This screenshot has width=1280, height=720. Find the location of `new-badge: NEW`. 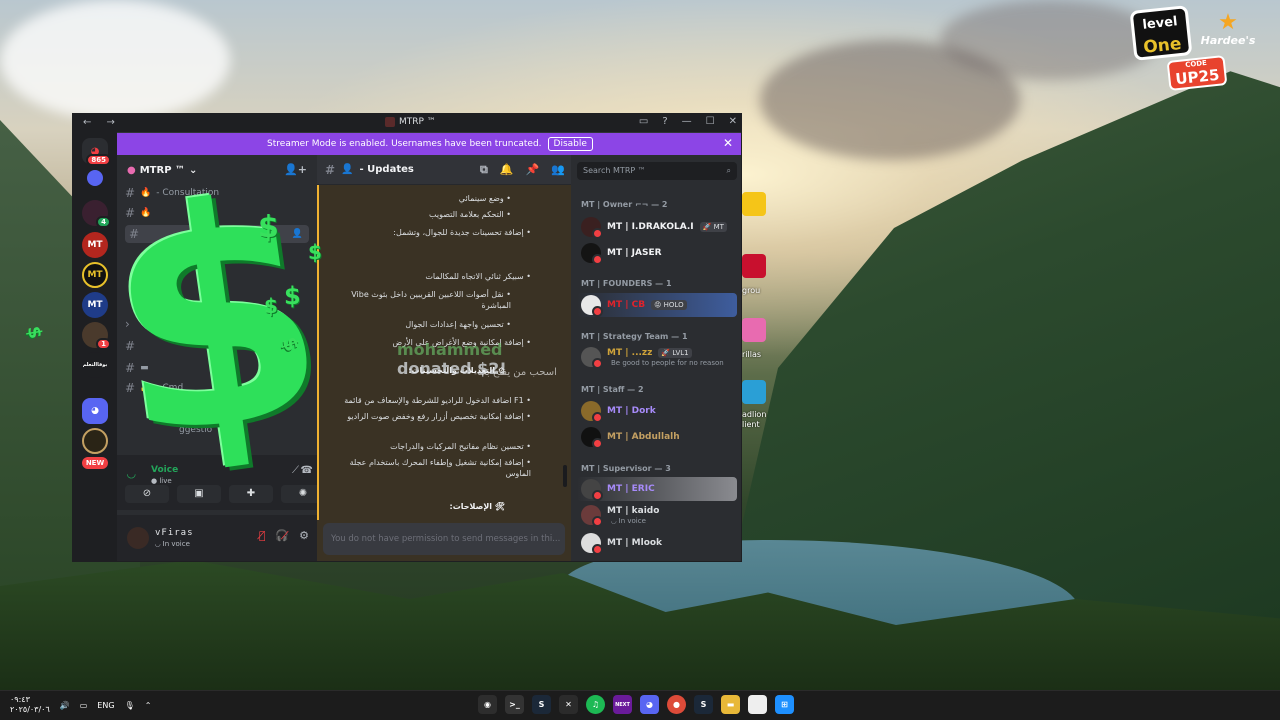

new-badge: NEW is located at coordinates (95, 463).